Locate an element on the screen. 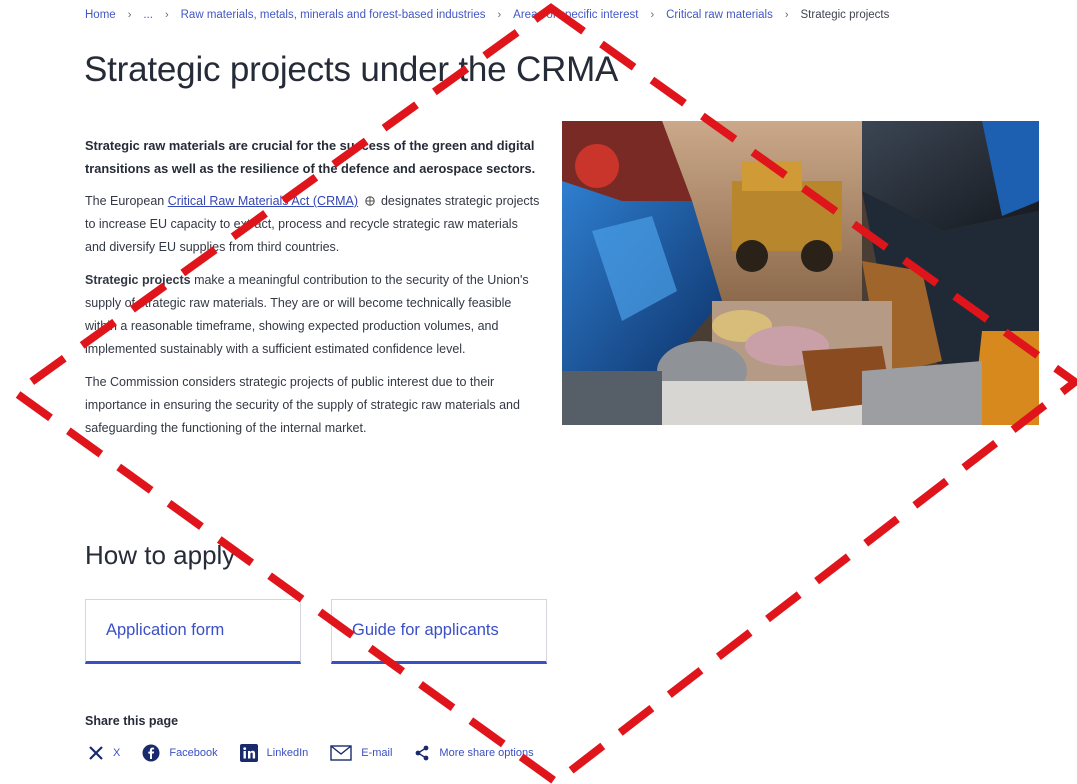  application-form-card: Application form is located at coordinates (193, 631).